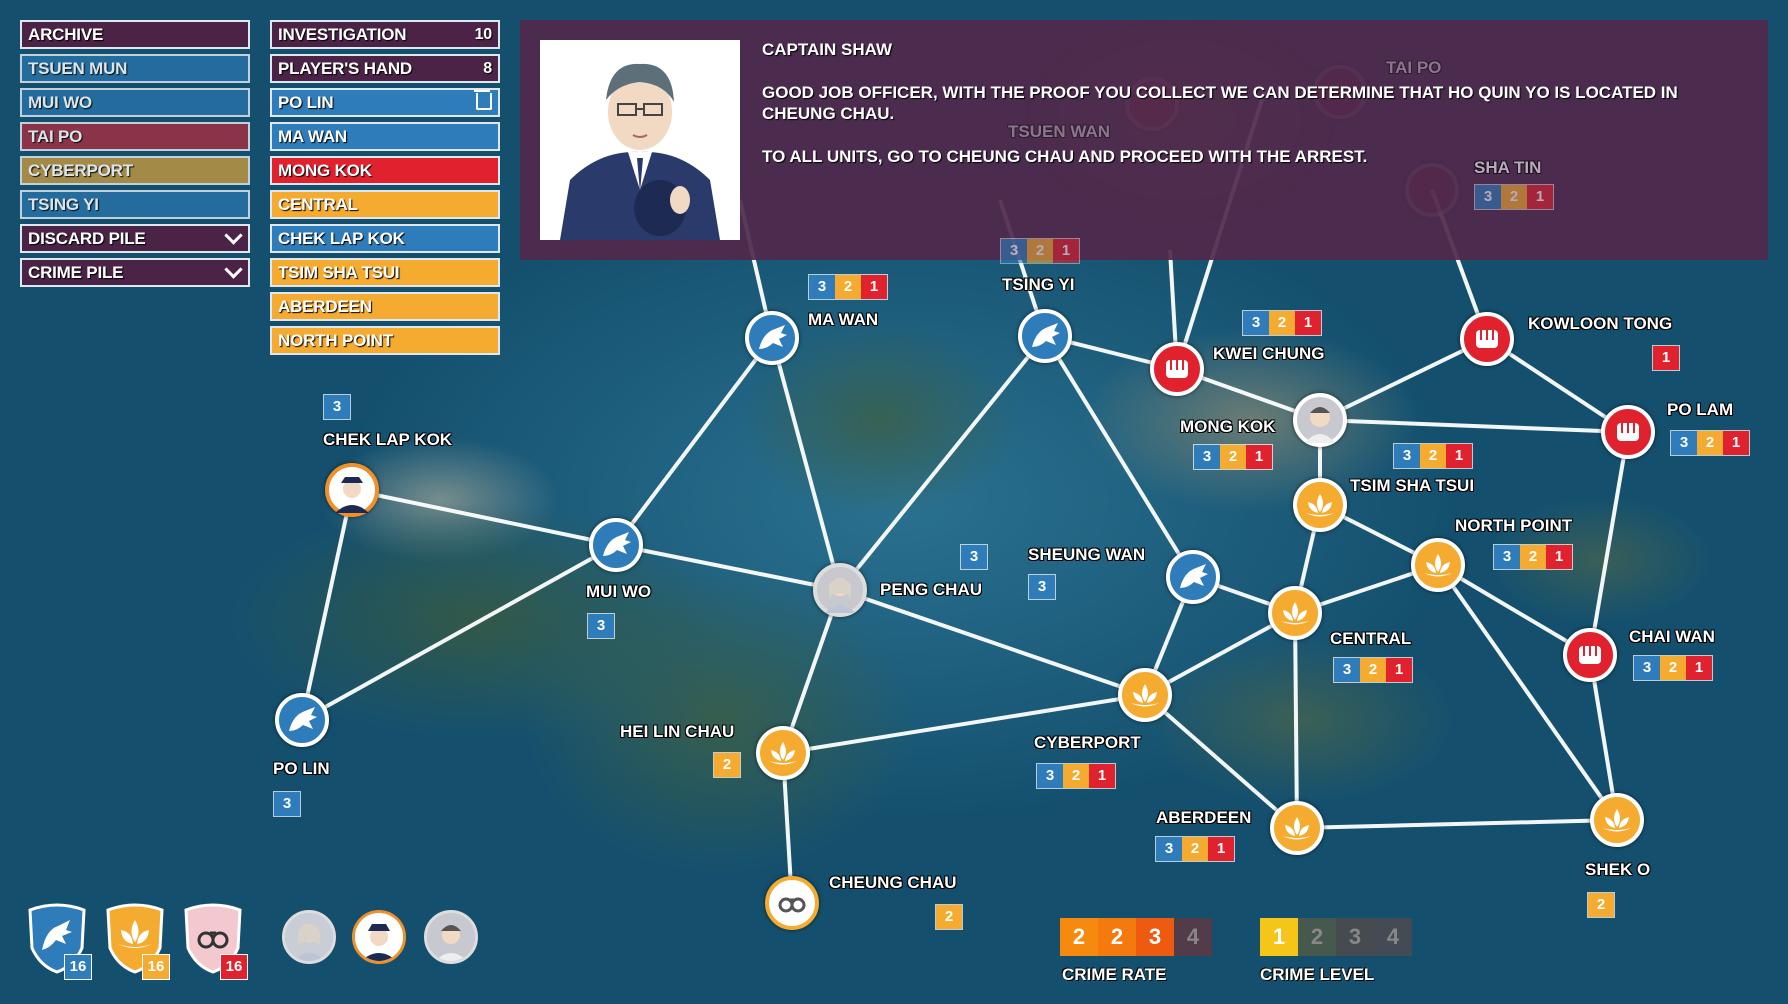 The image size is (1788, 1004). Describe the element at coordinates (1371, 638) in the screenshot. I see `label-central: CENTRAL` at that location.